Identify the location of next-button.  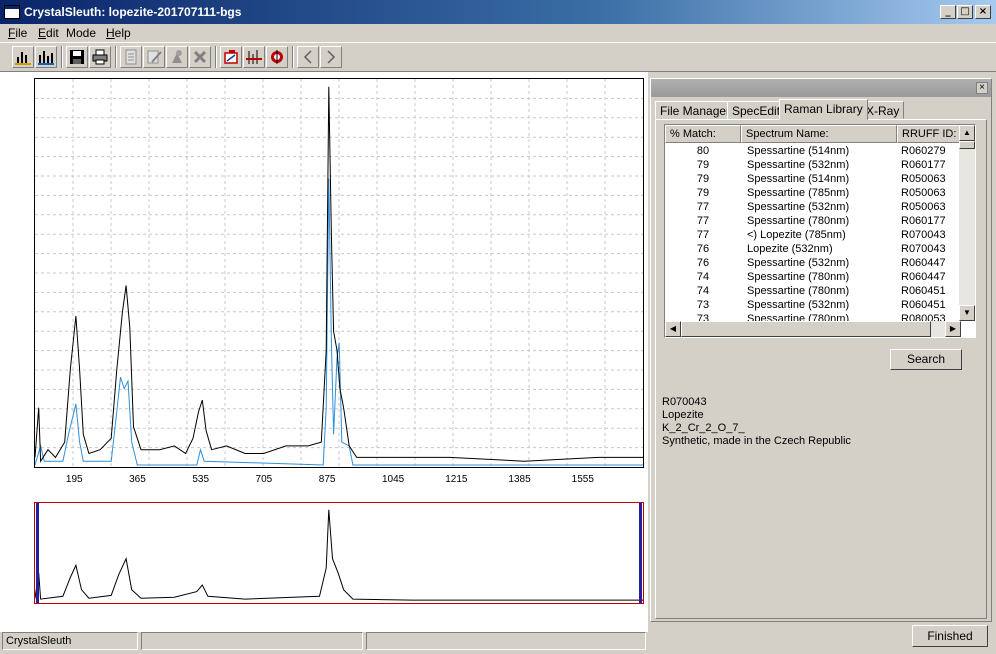
(331, 57).